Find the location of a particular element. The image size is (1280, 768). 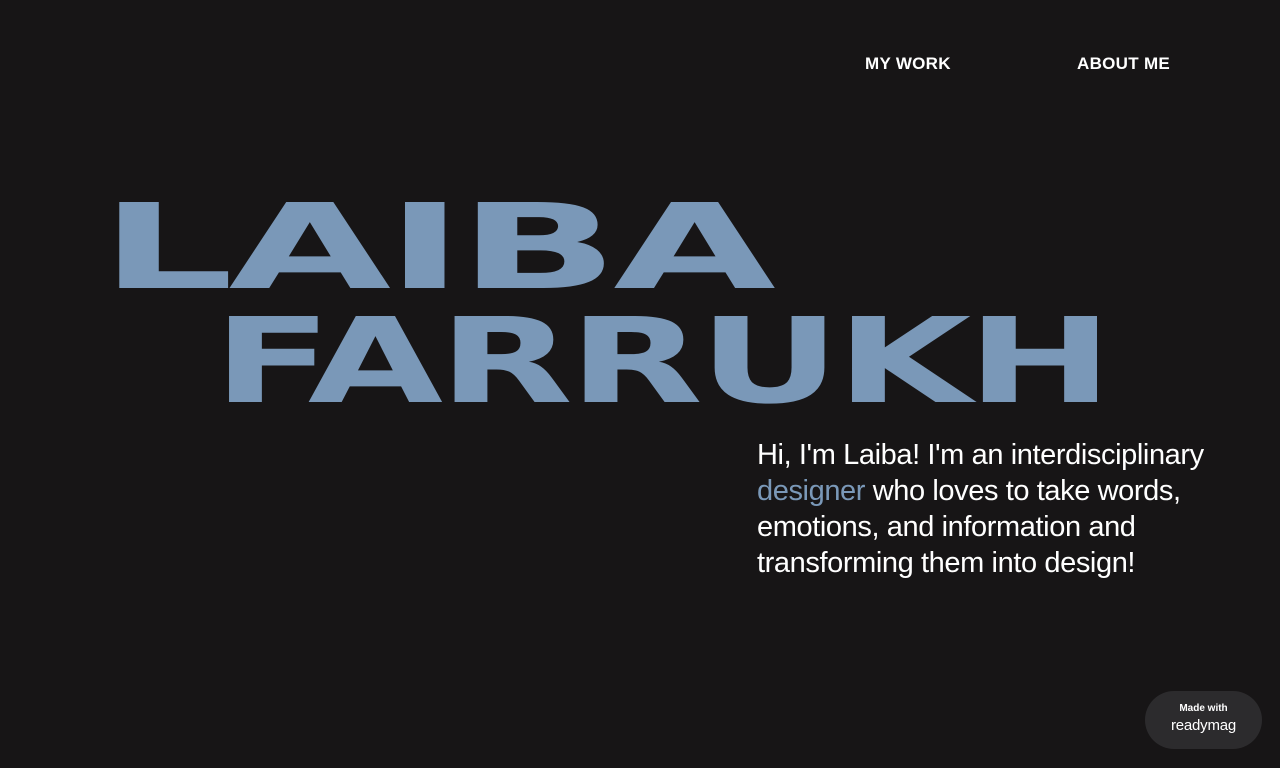

hero-first-name: LAIBA is located at coordinates (438, 247).